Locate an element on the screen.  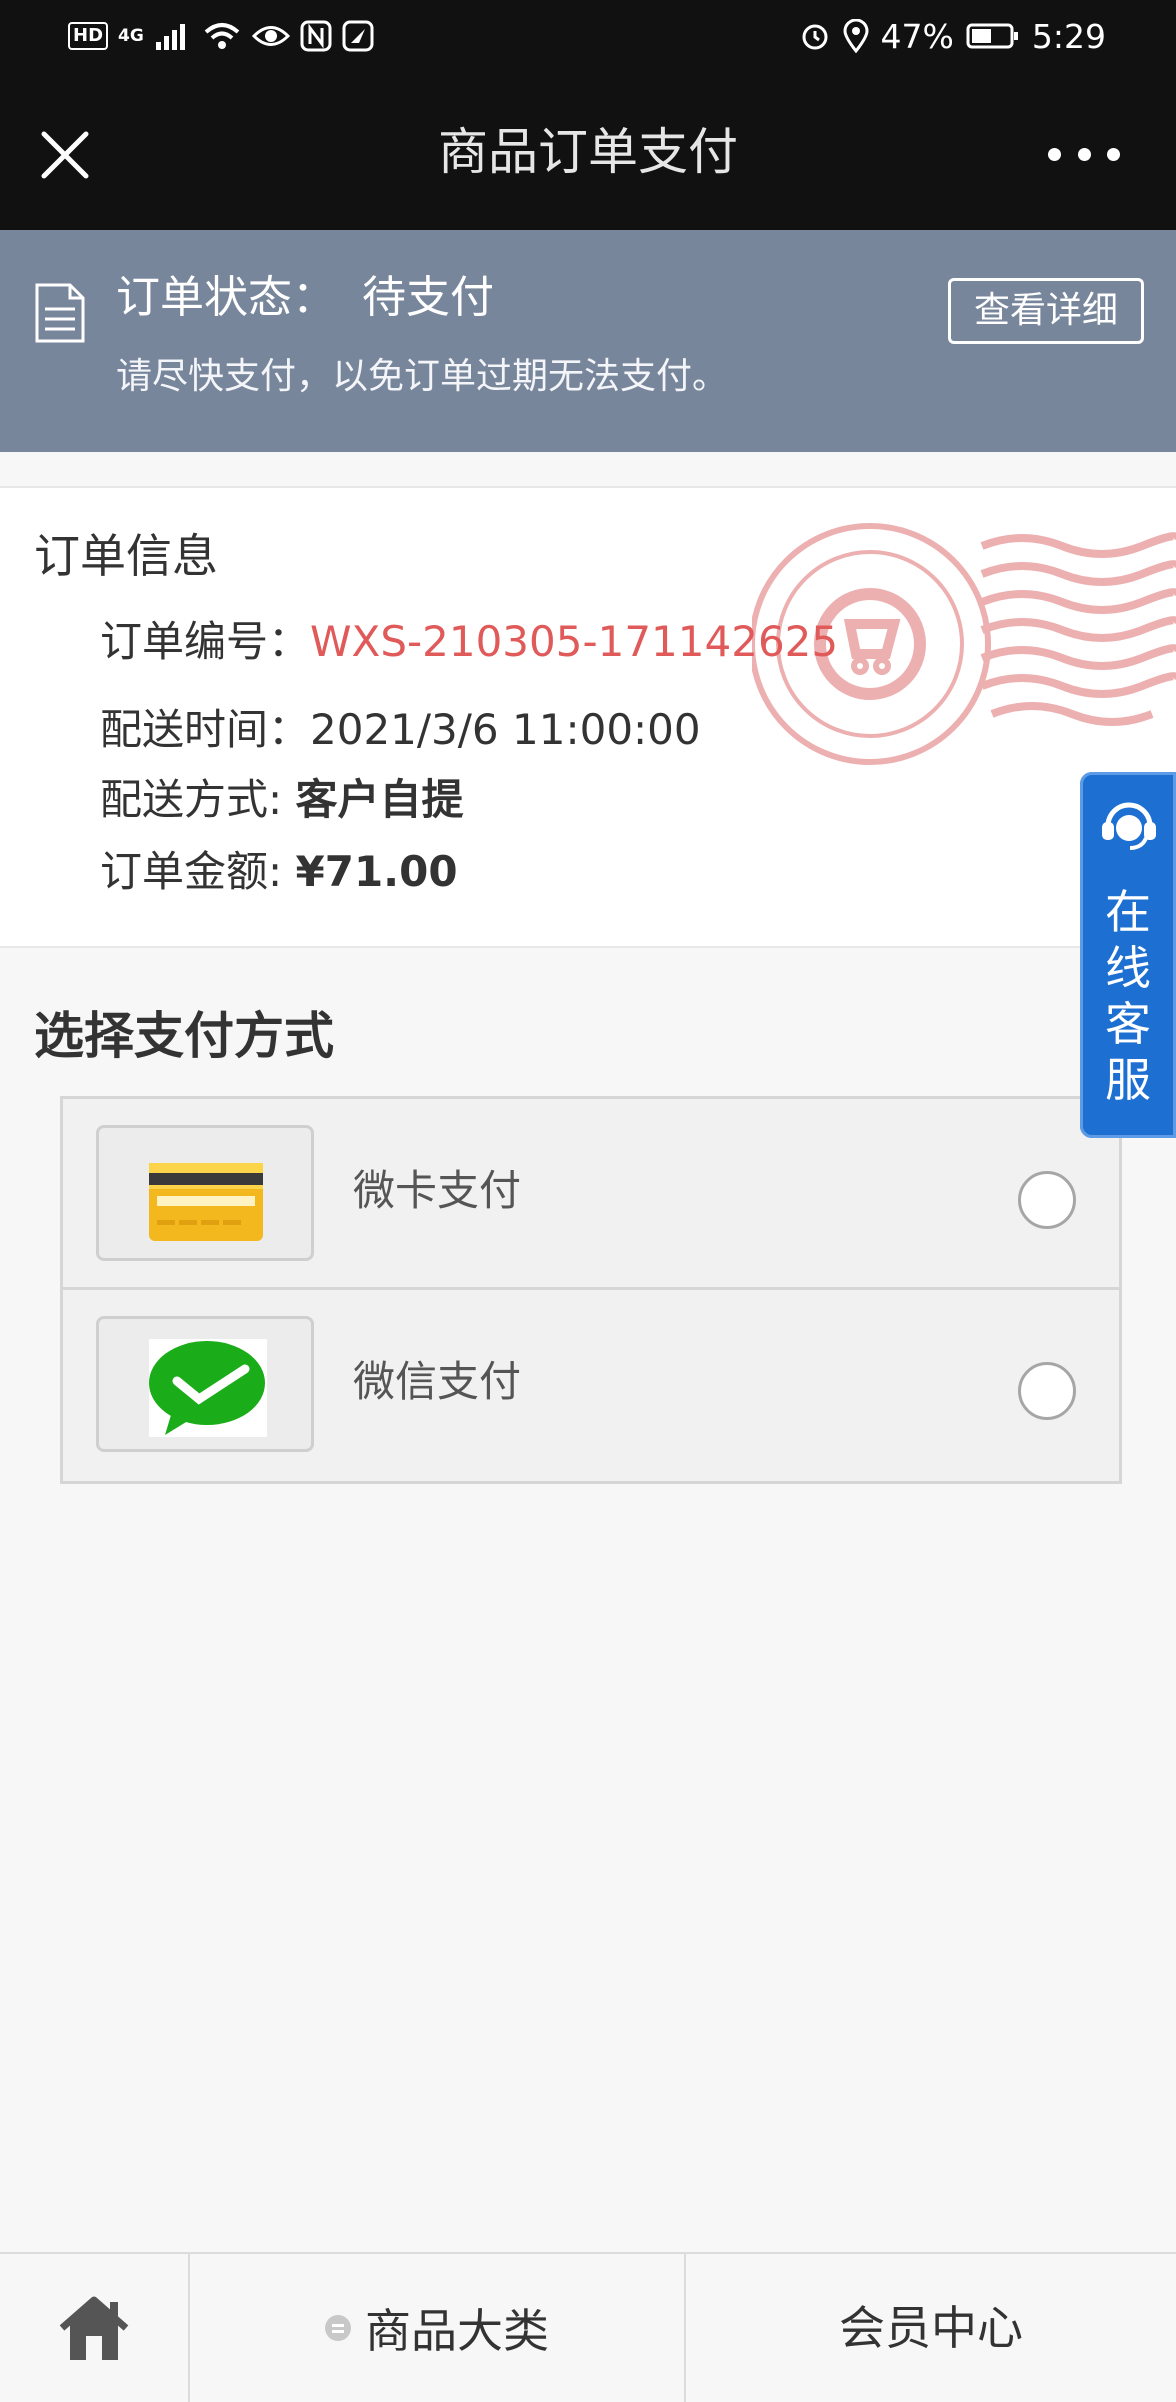
nfc-icon is located at coordinates (316, 36).